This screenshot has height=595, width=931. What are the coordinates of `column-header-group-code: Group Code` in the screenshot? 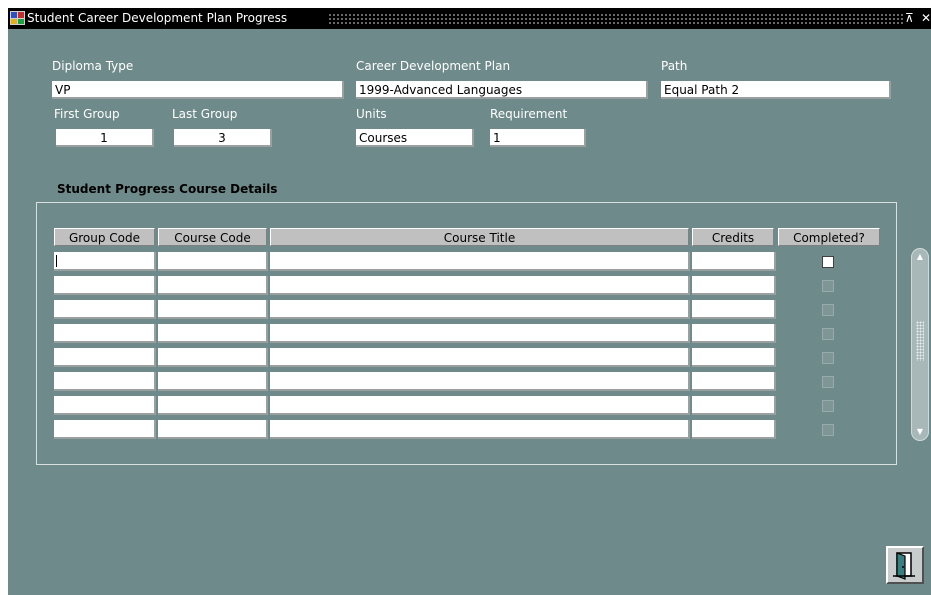 It's located at (104, 237).